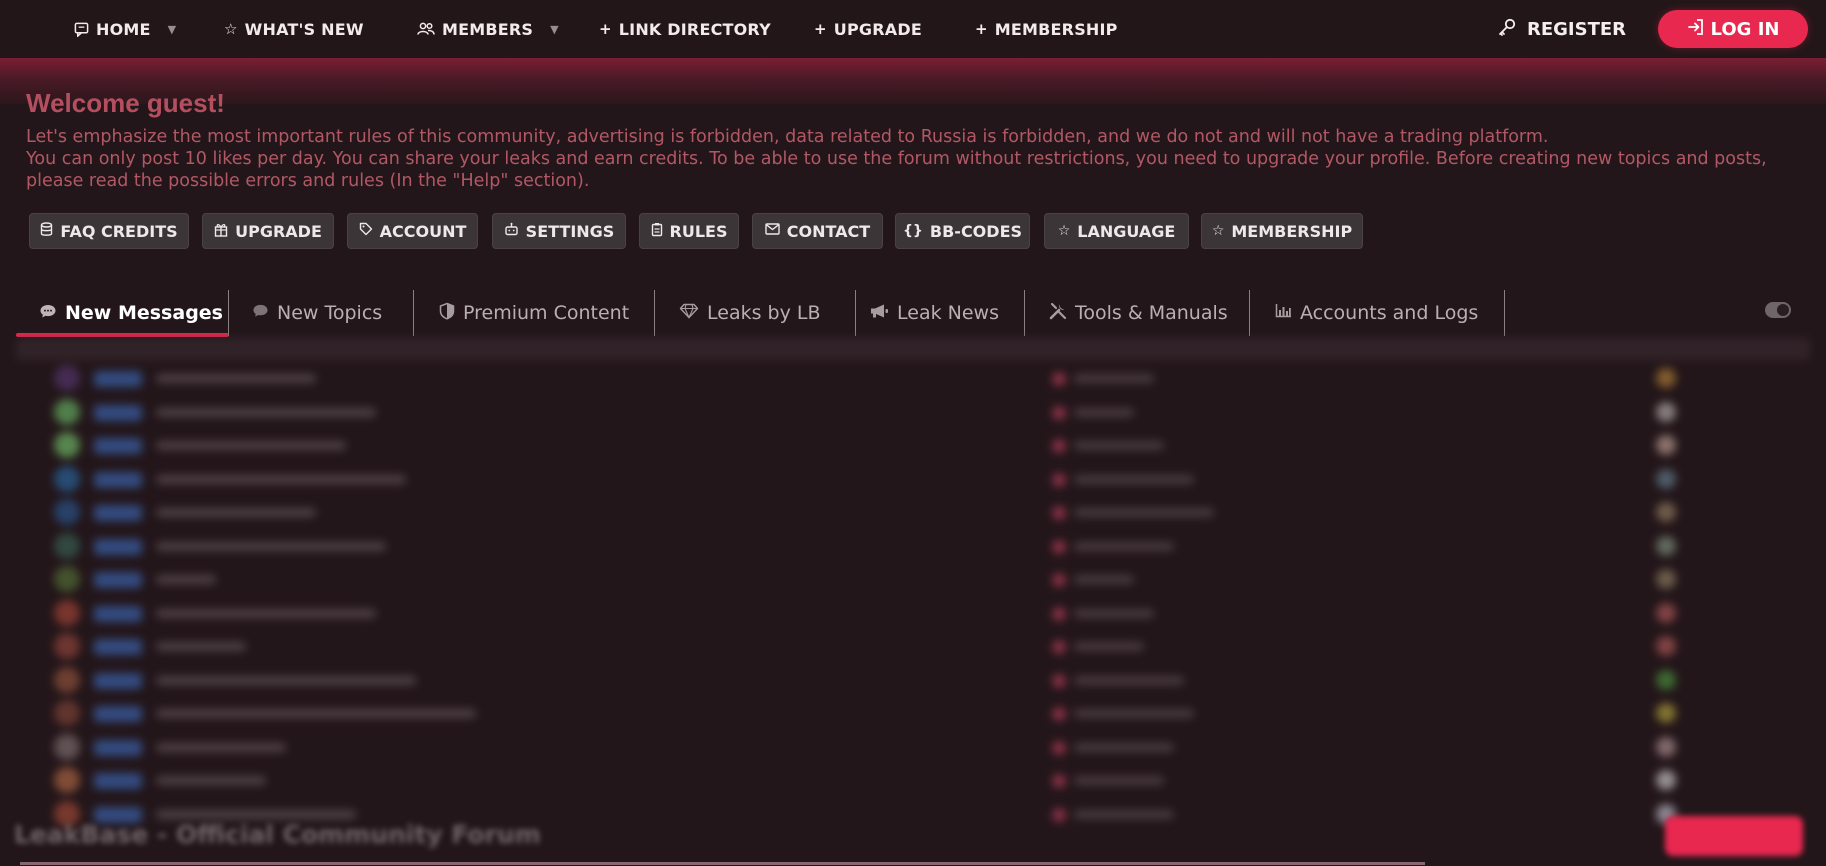 The image size is (1826, 866). Describe the element at coordinates (231, 29) in the screenshot. I see `star-icon: ☆` at that location.